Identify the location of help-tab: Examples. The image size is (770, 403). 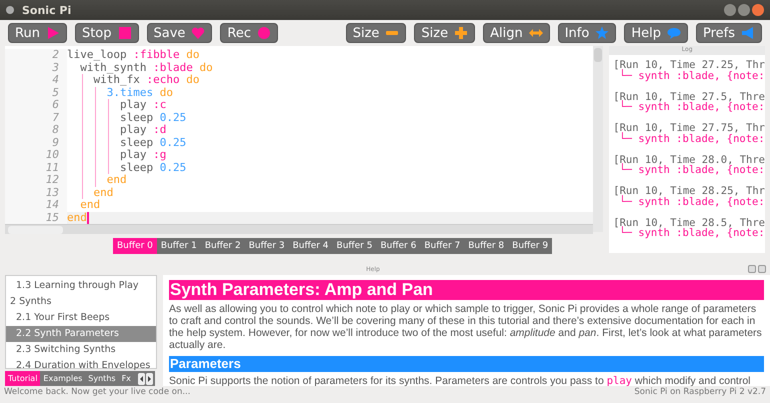
(63, 378).